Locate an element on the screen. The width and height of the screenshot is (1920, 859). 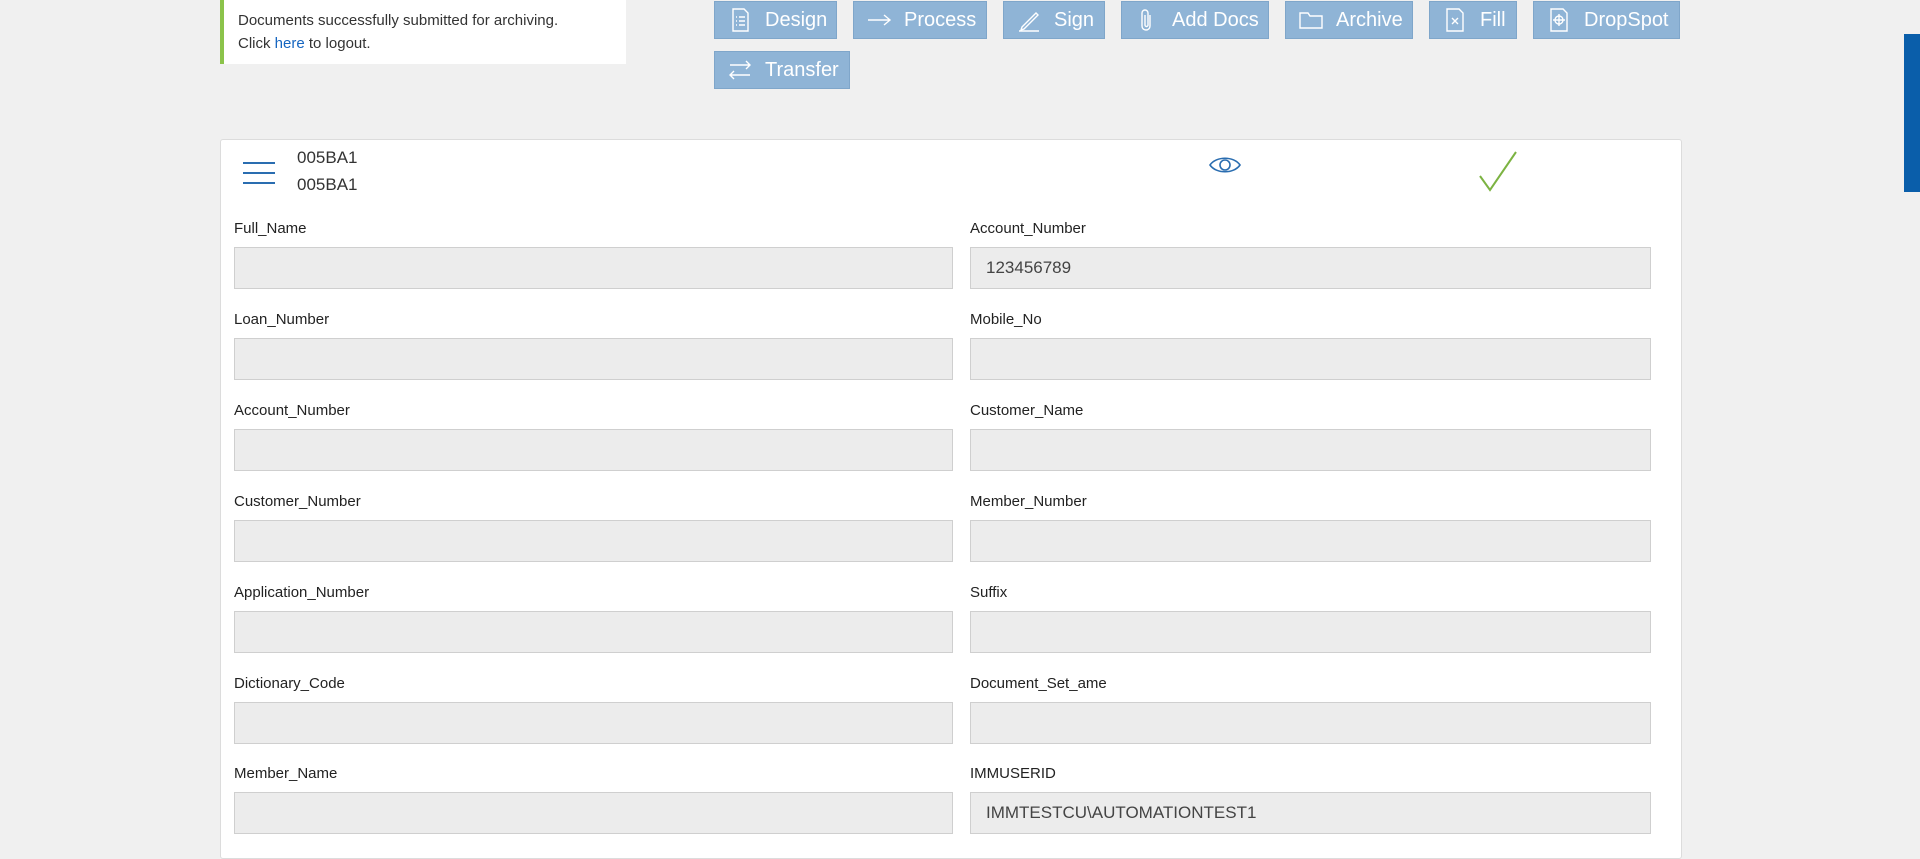
field-label: Dictionary_Code is located at coordinates (289, 683).